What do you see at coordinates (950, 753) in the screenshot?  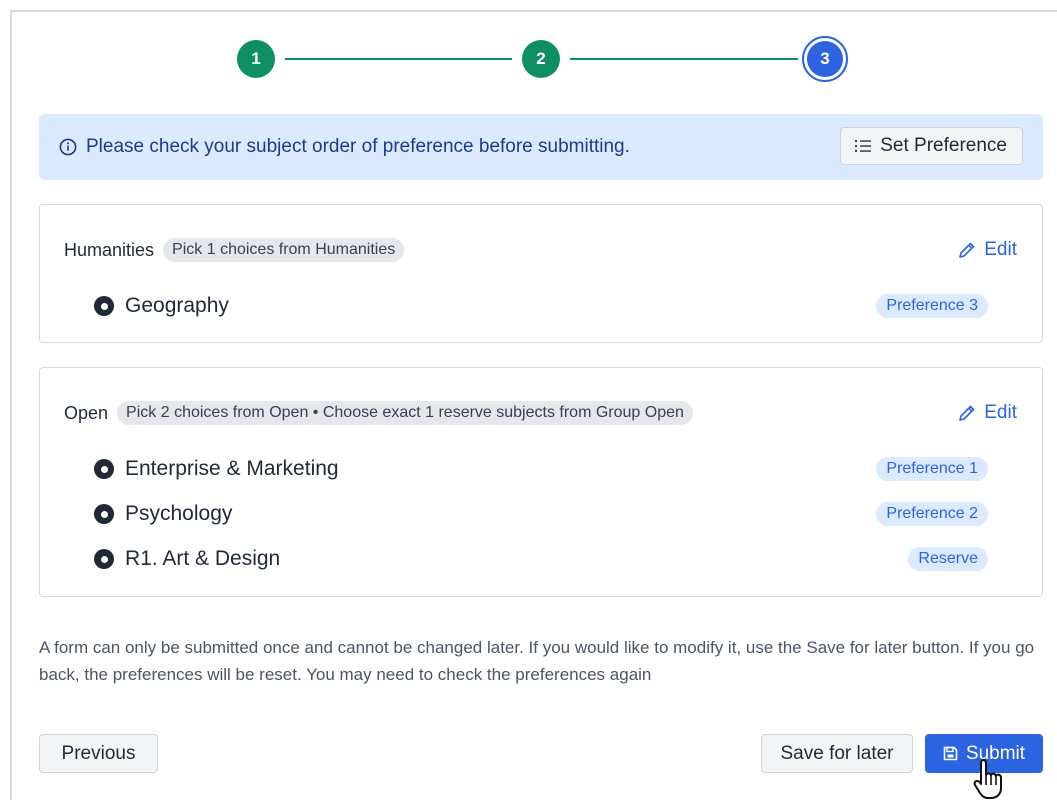 I see `save-disk-icon` at bounding box center [950, 753].